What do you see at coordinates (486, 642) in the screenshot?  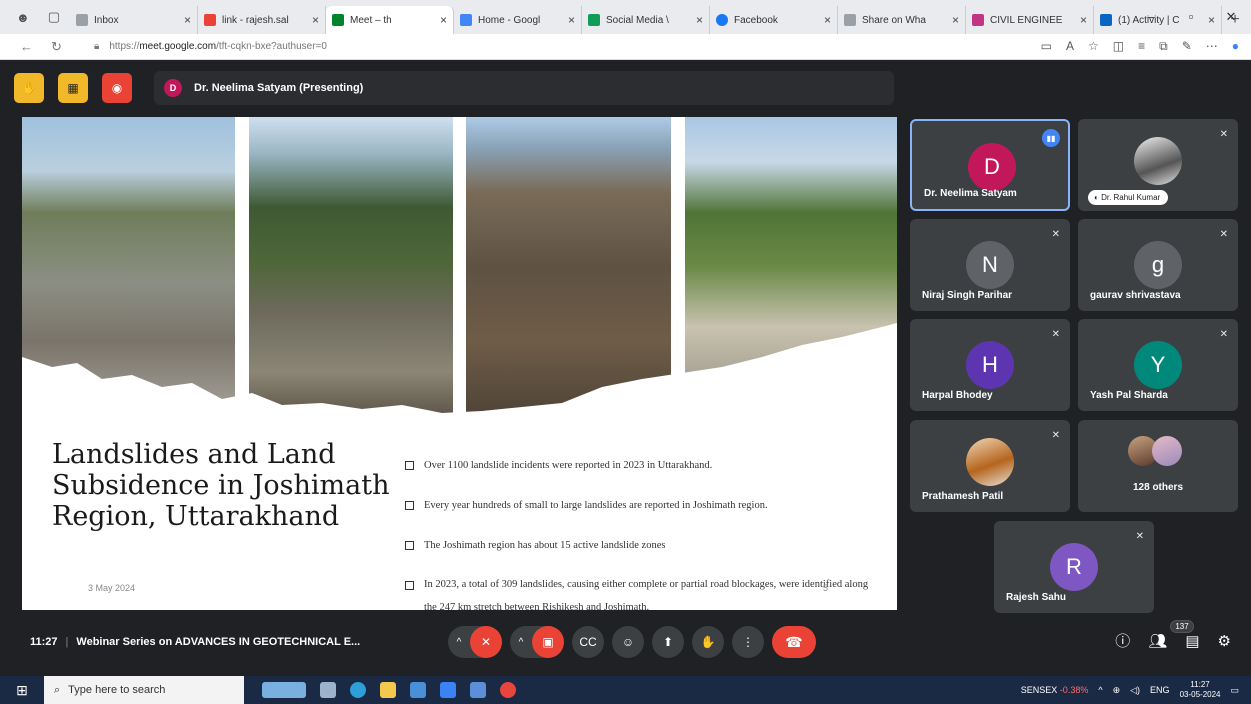 I see `mic-off-button: ✕` at bounding box center [486, 642].